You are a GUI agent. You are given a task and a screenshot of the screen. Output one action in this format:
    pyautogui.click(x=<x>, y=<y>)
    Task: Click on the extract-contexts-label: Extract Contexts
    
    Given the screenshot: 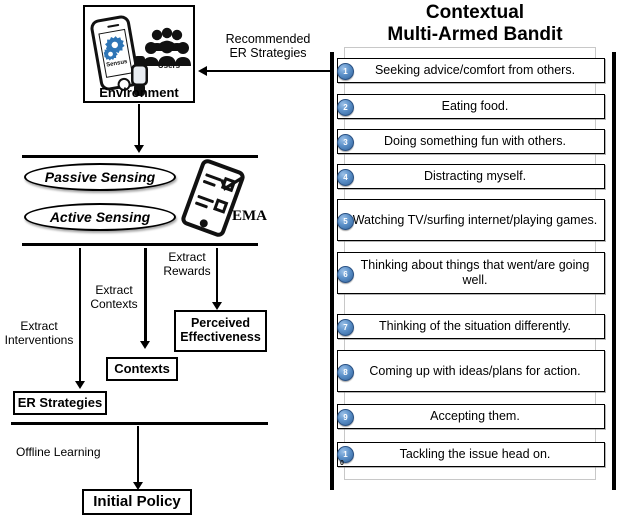 What is the action you would take?
    pyautogui.click(x=114, y=297)
    